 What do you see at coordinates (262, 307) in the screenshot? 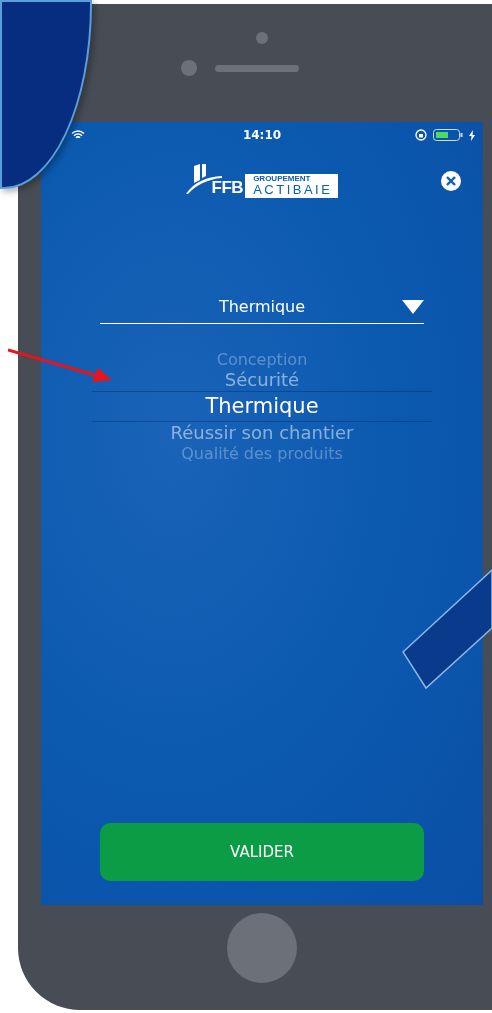
I see `category-dropdown: Thermique` at bounding box center [262, 307].